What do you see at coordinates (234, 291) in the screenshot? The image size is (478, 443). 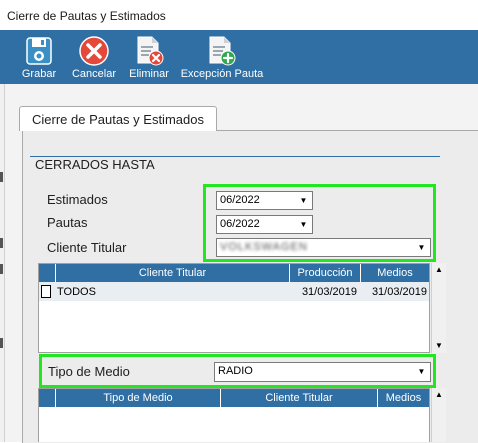 I see `table-row: TODOS 31/03/2019 31/03/2019` at bounding box center [234, 291].